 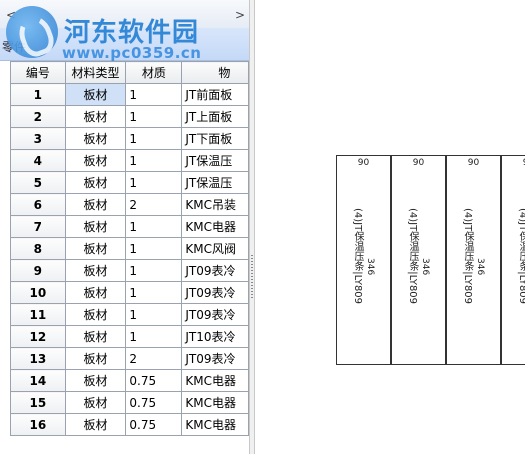 I want to click on row-number-cell: 16, so click(x=38, y=424).